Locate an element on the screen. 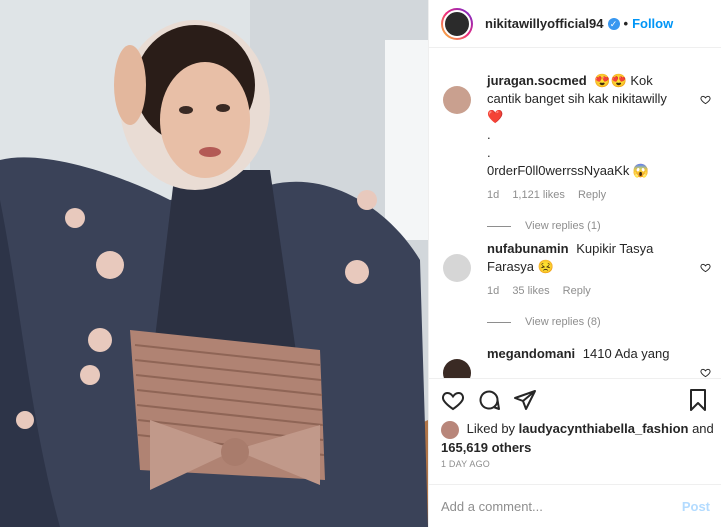 The width and height of the screenshot is (721, 527). post-actions is located at coordinates (575, 399).